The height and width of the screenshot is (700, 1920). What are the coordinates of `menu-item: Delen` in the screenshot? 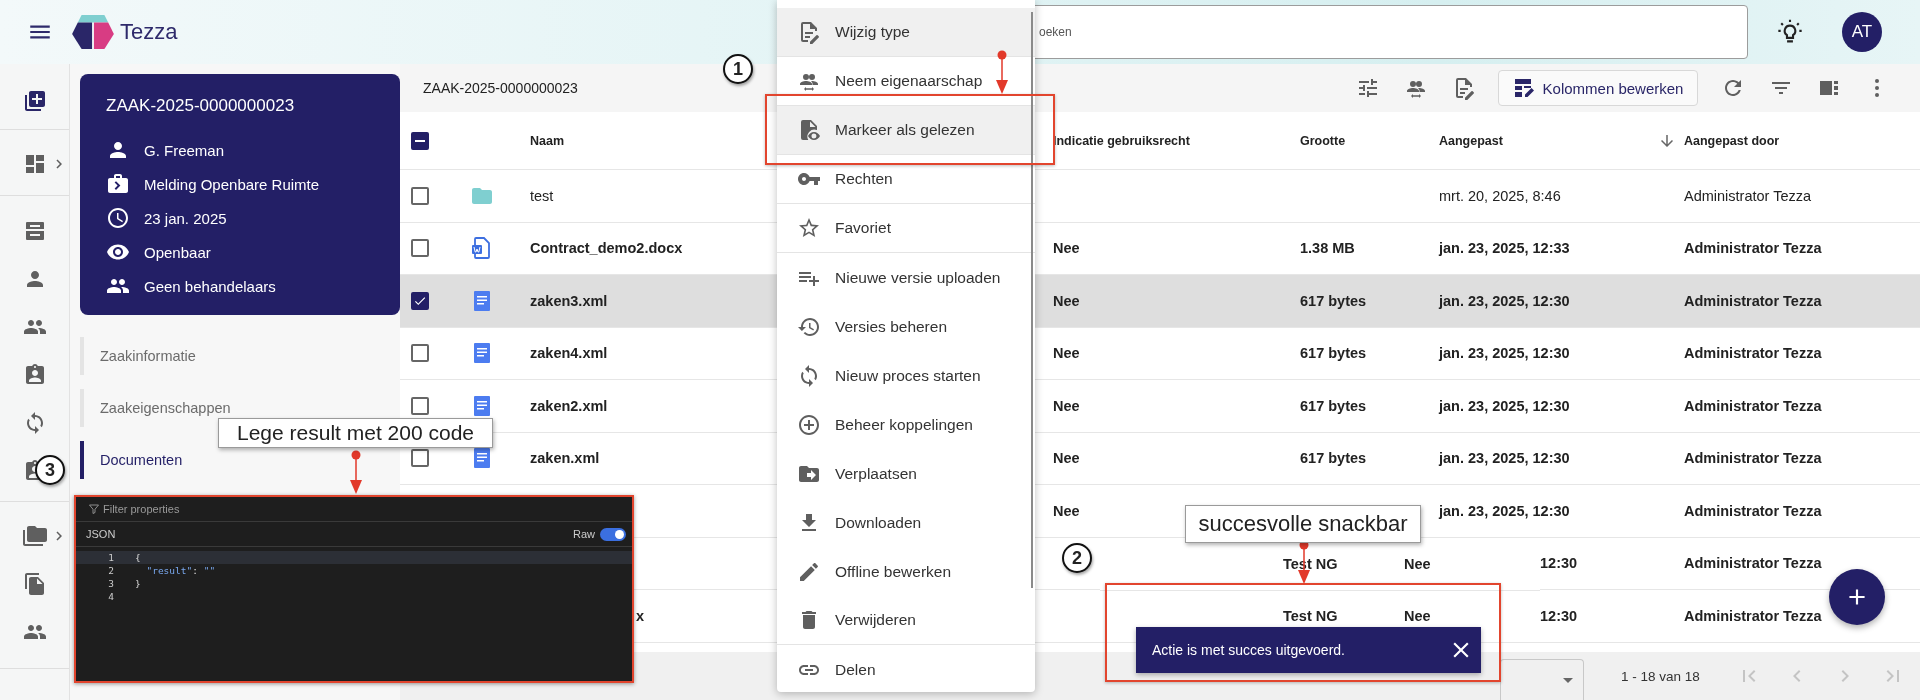 It's located at (906, 669).